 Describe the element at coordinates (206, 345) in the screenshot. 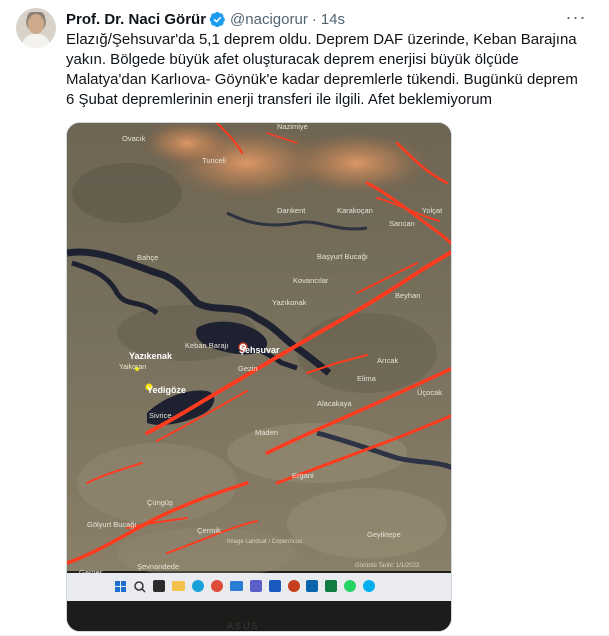

I see `map-label-keban-baraji: Keban Barajı` at that location.